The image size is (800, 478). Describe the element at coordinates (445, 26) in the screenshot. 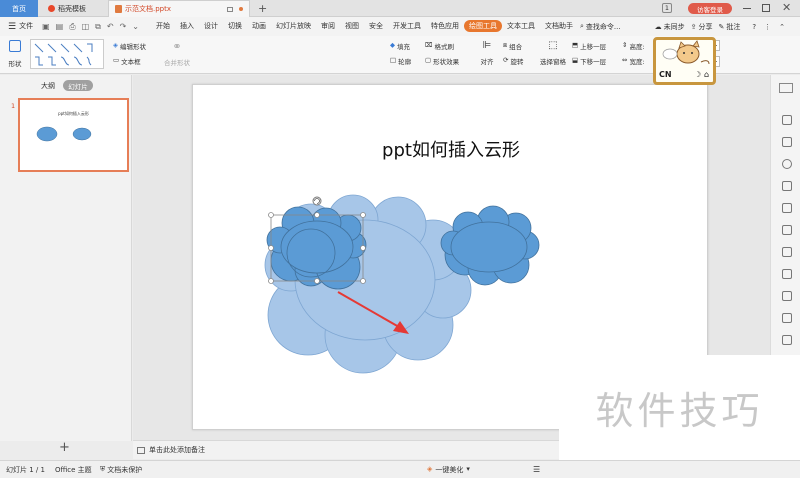

I see `menu-tab-10: 特色应用` at that location.